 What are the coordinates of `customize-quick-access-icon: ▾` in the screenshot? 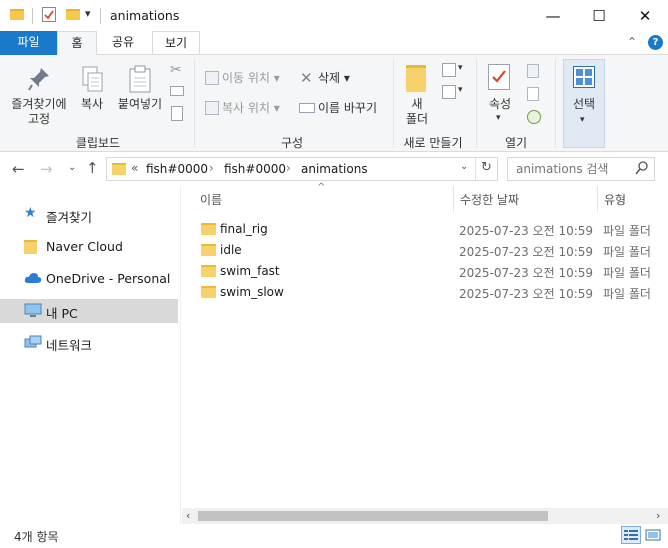 It's located at (88, 13).